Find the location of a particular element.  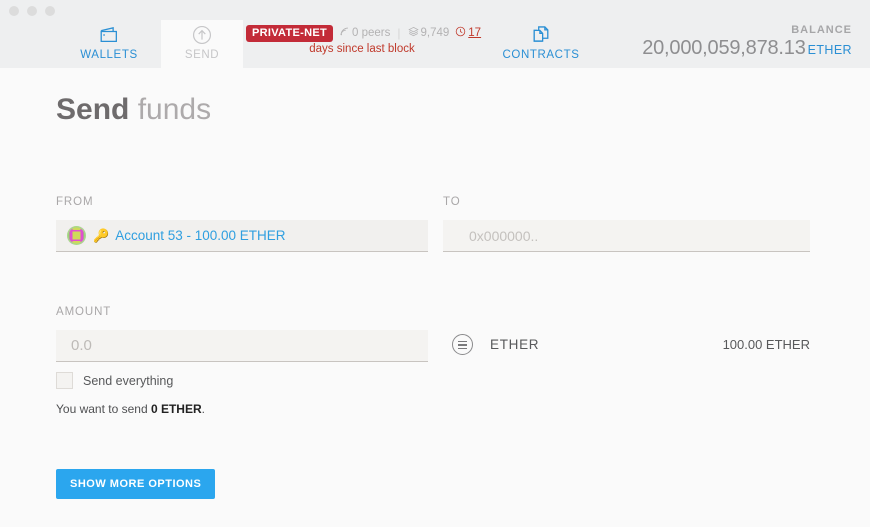

block-age-stat: 17 is located at coordinates (468, 33).